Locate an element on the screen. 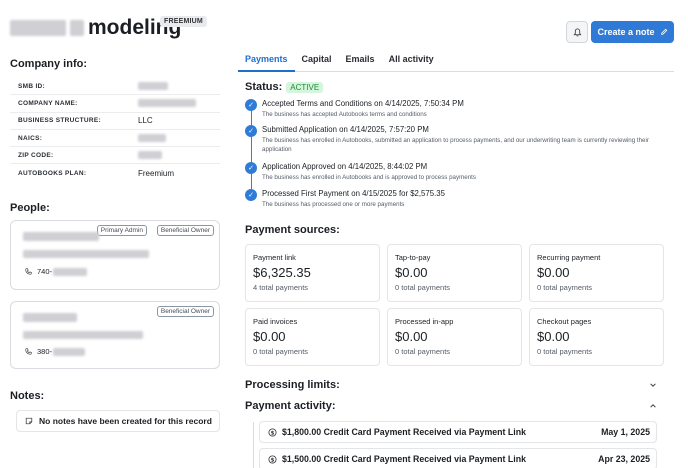 The width and height of the screenshot is (688, 468). source-tile-payment-link: Payment link $6,325.35 4 total payments is located at coordinates (312, 273).